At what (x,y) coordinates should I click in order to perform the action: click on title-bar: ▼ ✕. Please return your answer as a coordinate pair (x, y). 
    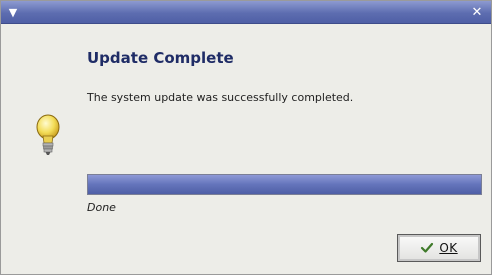
    Looking at the image, I should click on (246, 12).